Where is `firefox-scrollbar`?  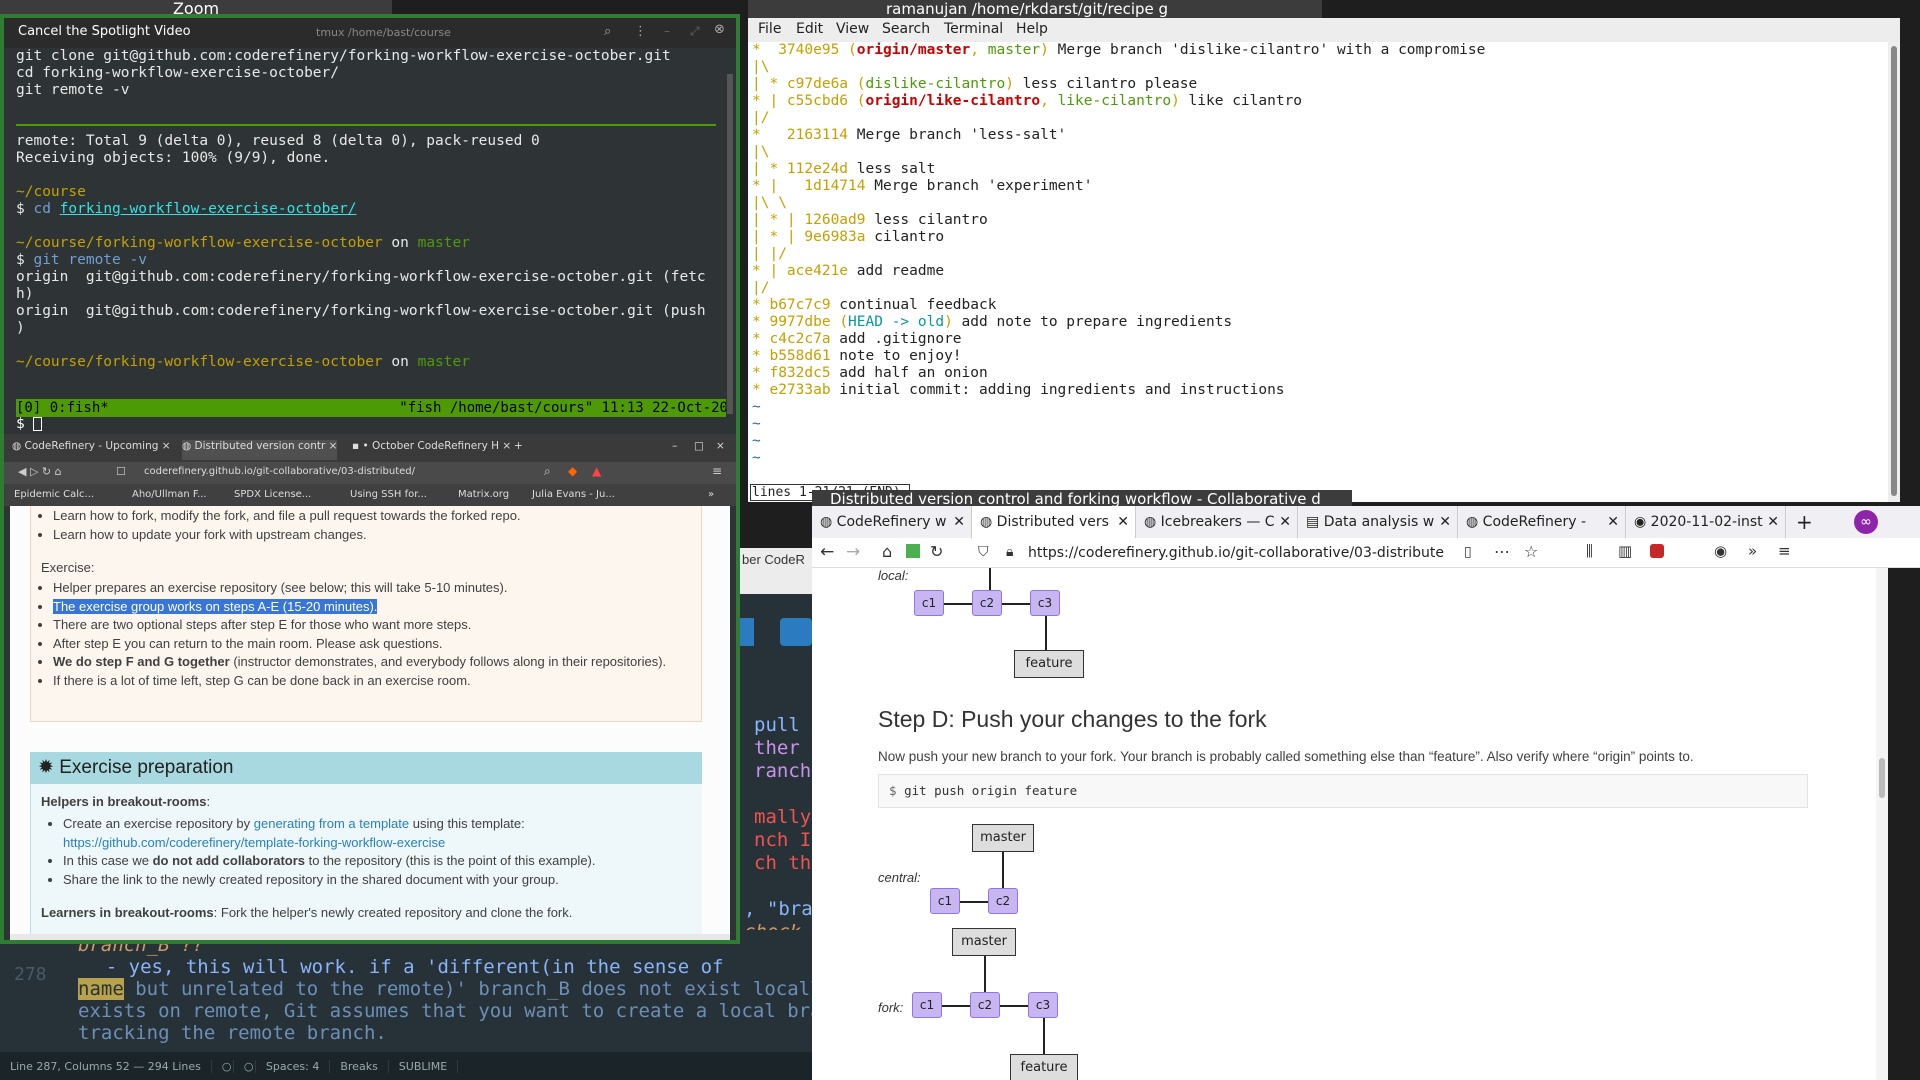 firefox-scrollbar is located at coordinates (1882, 824).